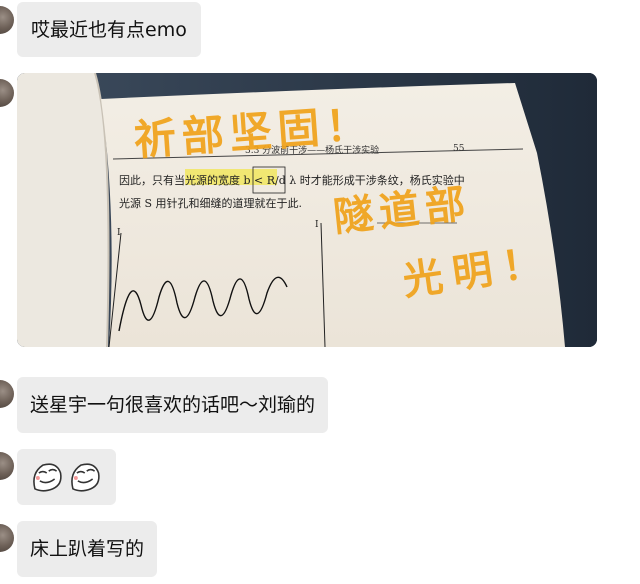  I want to click on message-text: 哎最近也有点emo, so click(109, 29).